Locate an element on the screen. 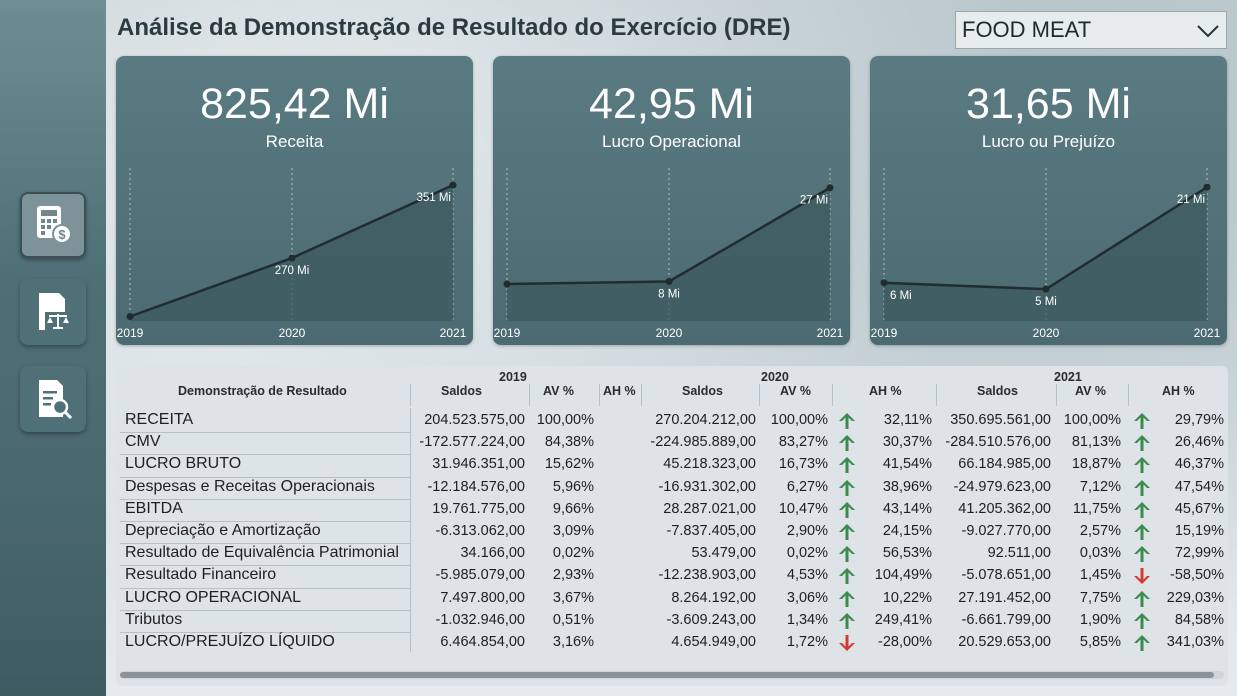 The height and width of the screenshot is (696, 1237). ah-cell: 47,54% is located at coordinates (1199, 486).